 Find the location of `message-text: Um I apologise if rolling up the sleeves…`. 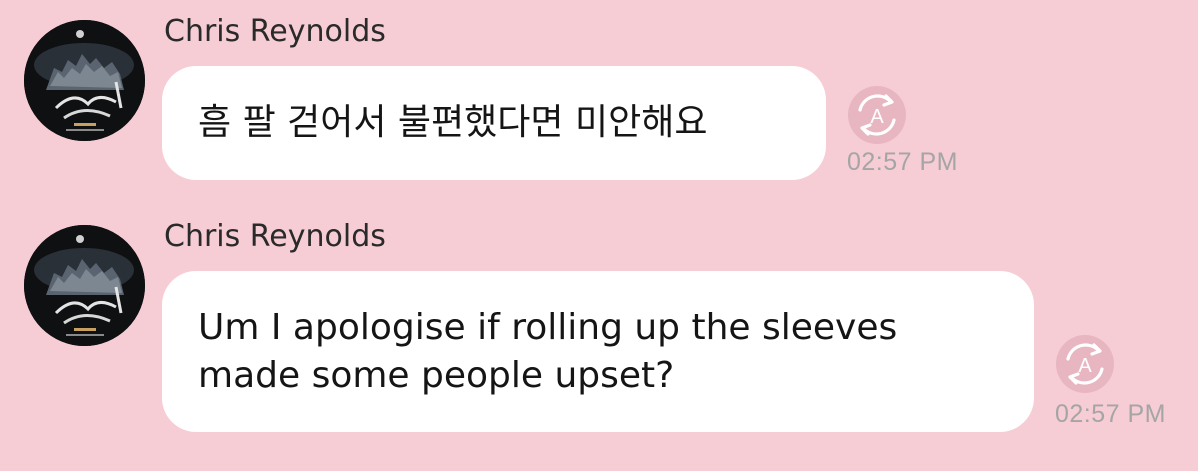

message-text: Um I apologise if rolling up the sleeves… is located at coordinates (548, 351).